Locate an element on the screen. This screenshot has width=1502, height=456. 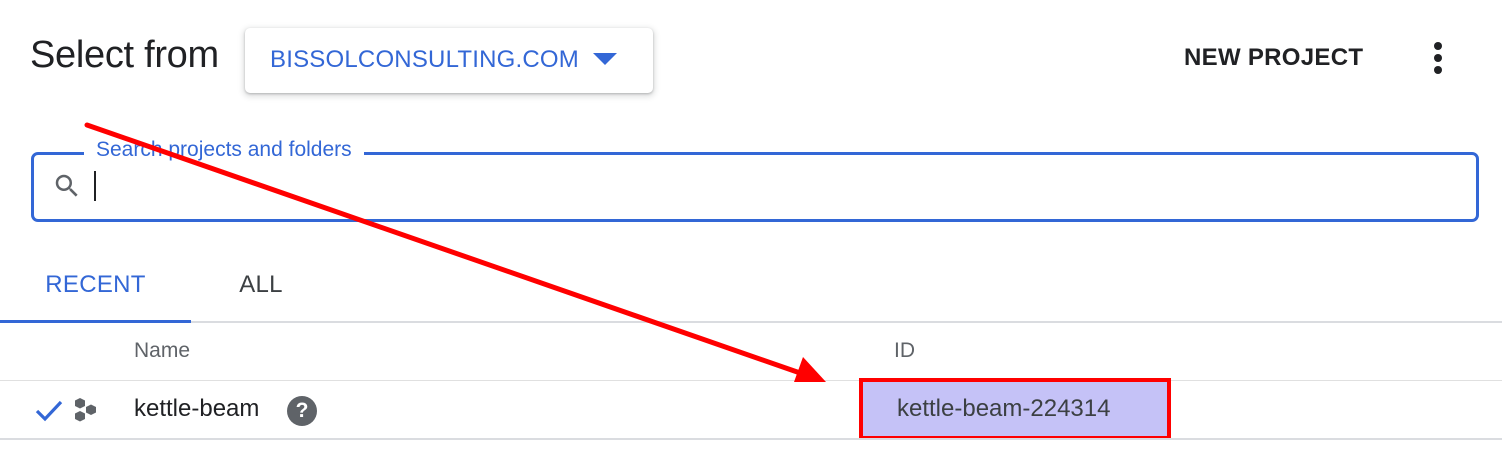
organization-label: BISSOLCONSULTING.COM is located at coordinates (424, 59).